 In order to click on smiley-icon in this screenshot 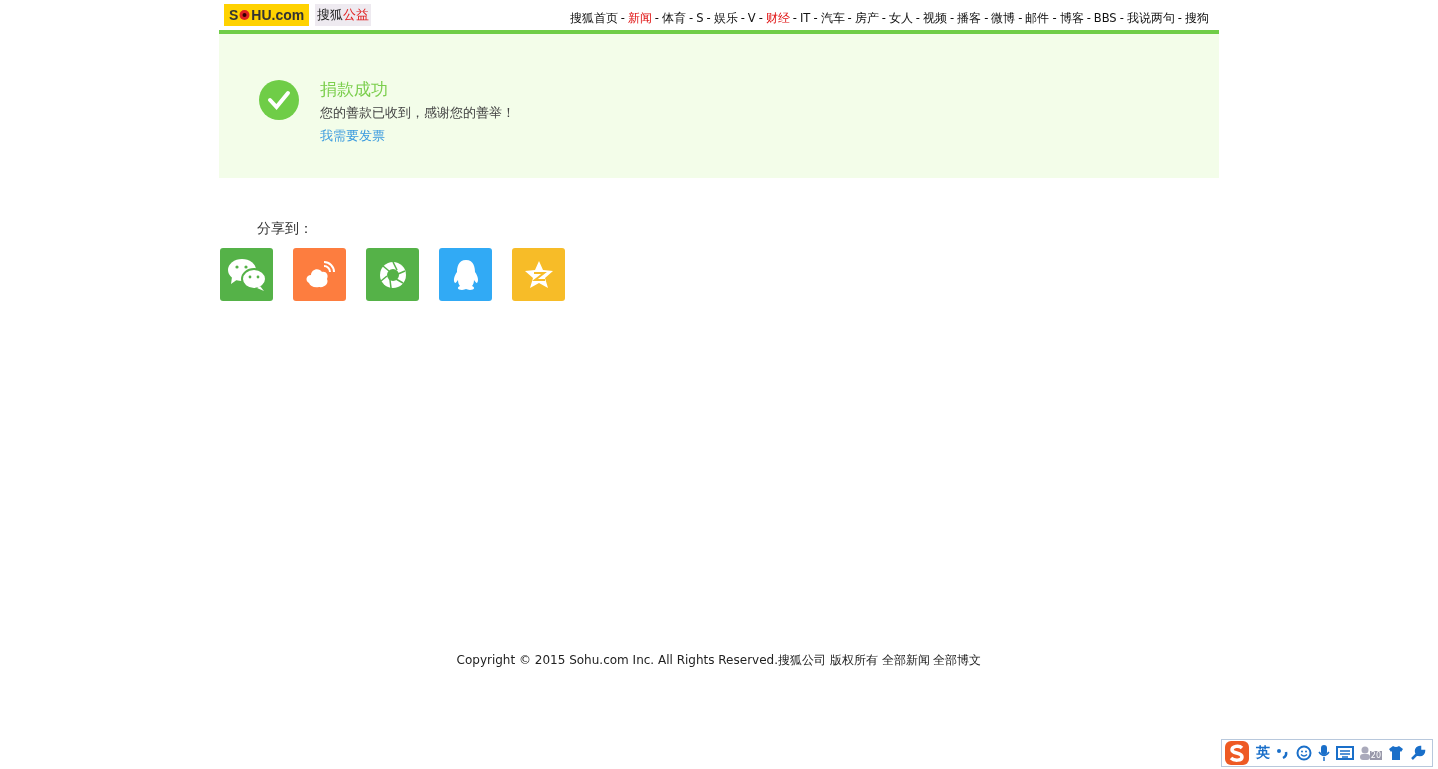, I will do `click(1303, 753)`.